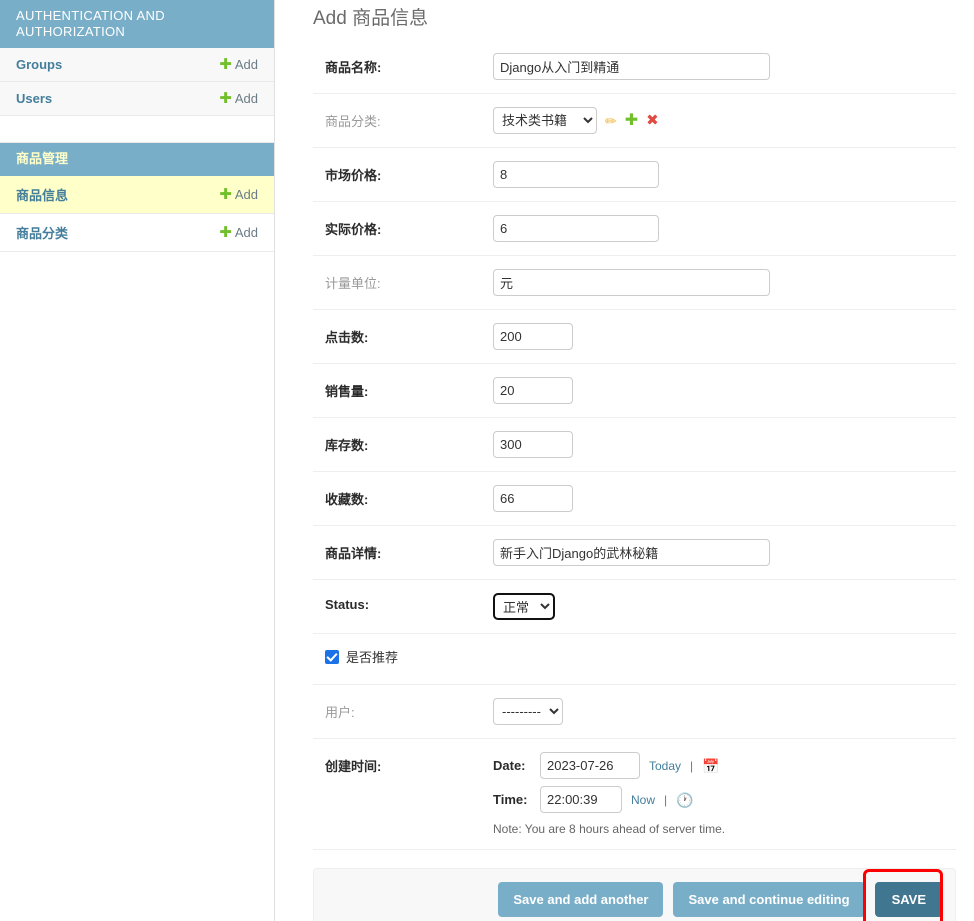 The width and height of the screenshot is (974, 921). I want to click on calendar-icon: 📅, so click(710, 766).